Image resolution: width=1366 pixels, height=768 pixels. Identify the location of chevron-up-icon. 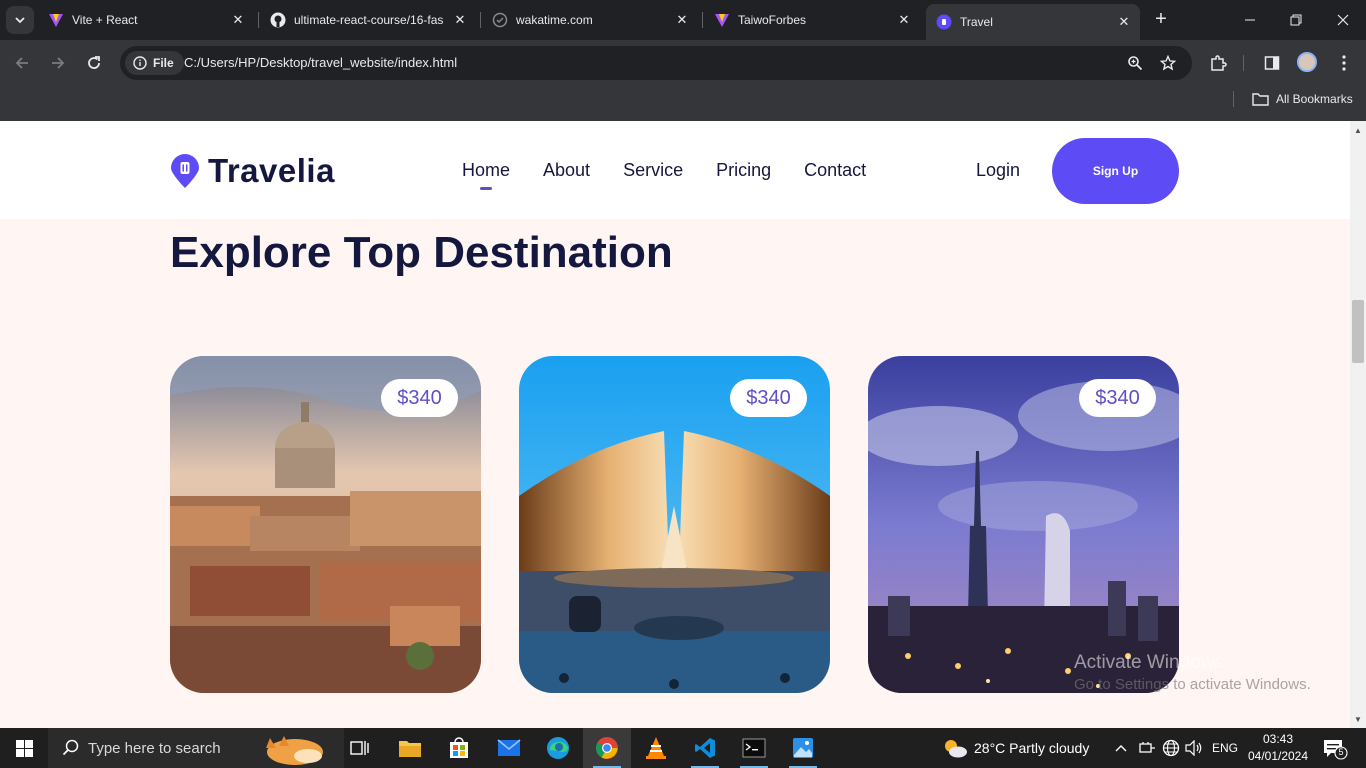
(1121, 748).